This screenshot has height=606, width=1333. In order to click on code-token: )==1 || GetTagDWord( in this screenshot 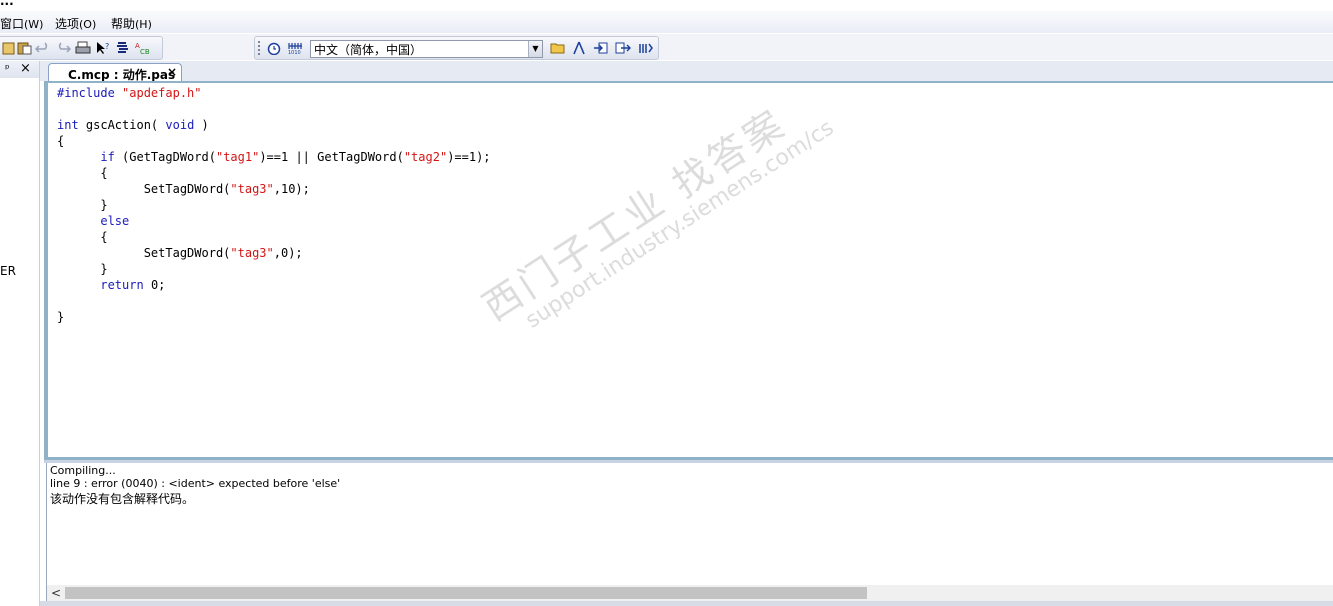, I will do `click(331, 157)`.